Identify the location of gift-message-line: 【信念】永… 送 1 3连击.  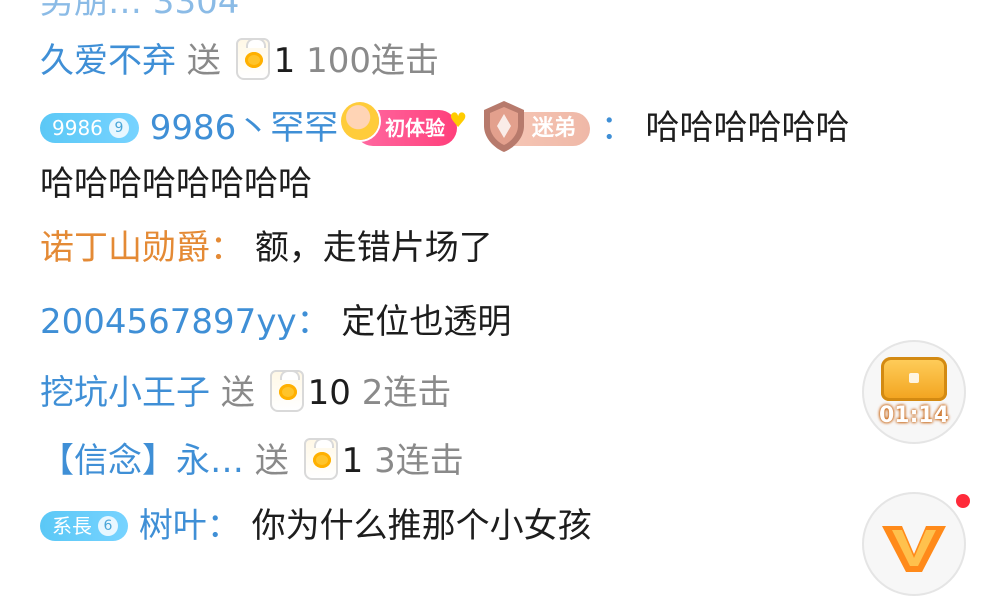
(252, 459).